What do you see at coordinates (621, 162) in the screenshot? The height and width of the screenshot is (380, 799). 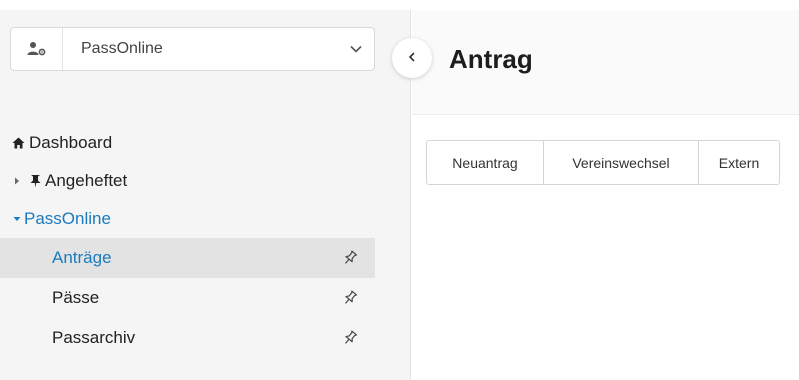 I see `vereinswechsel-button: Vereinswechsel` at bounding box center [621, 162].